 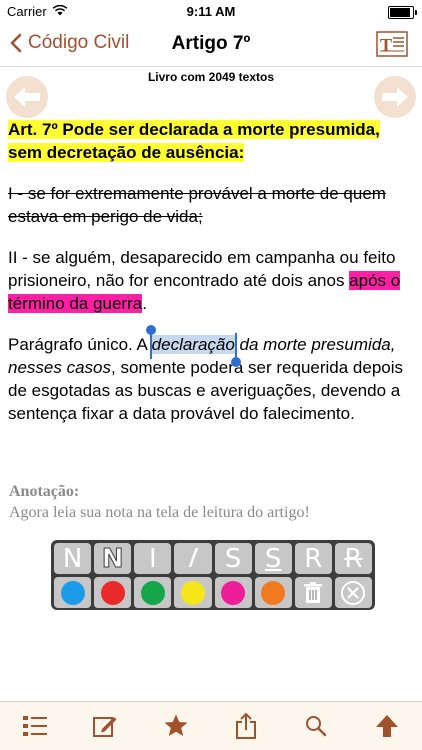 I want to click on index-tab, so click(x=35, y=726).